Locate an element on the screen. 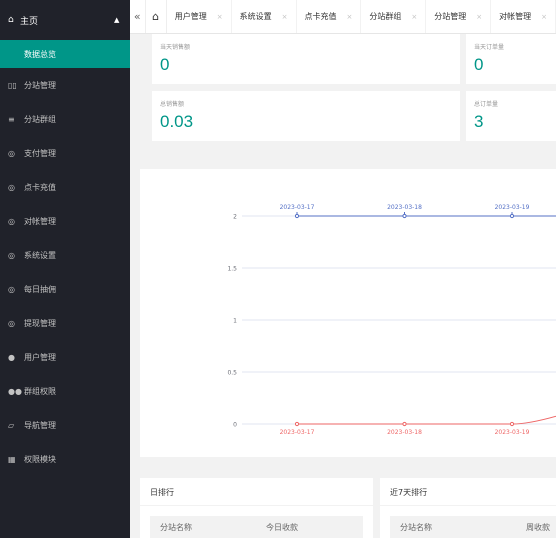 This screenshot has height=538, width=556. stat-card-today-orders: 当天订单量 0 is located at coordinates (511, 59).